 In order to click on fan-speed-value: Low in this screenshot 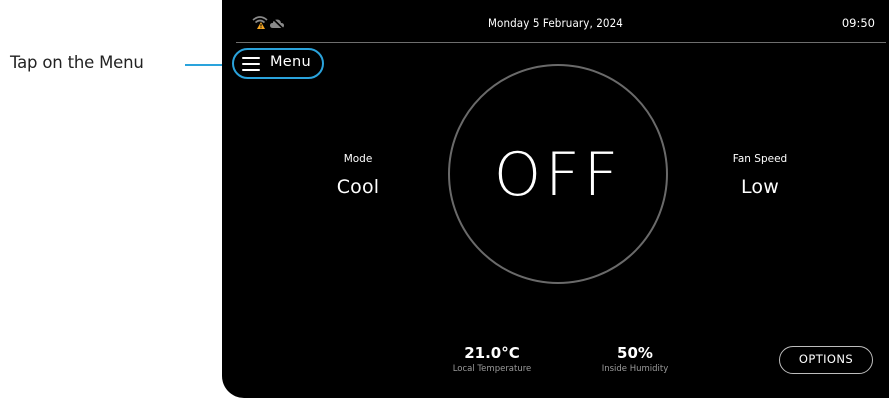, I will do `click(759, 187)`.